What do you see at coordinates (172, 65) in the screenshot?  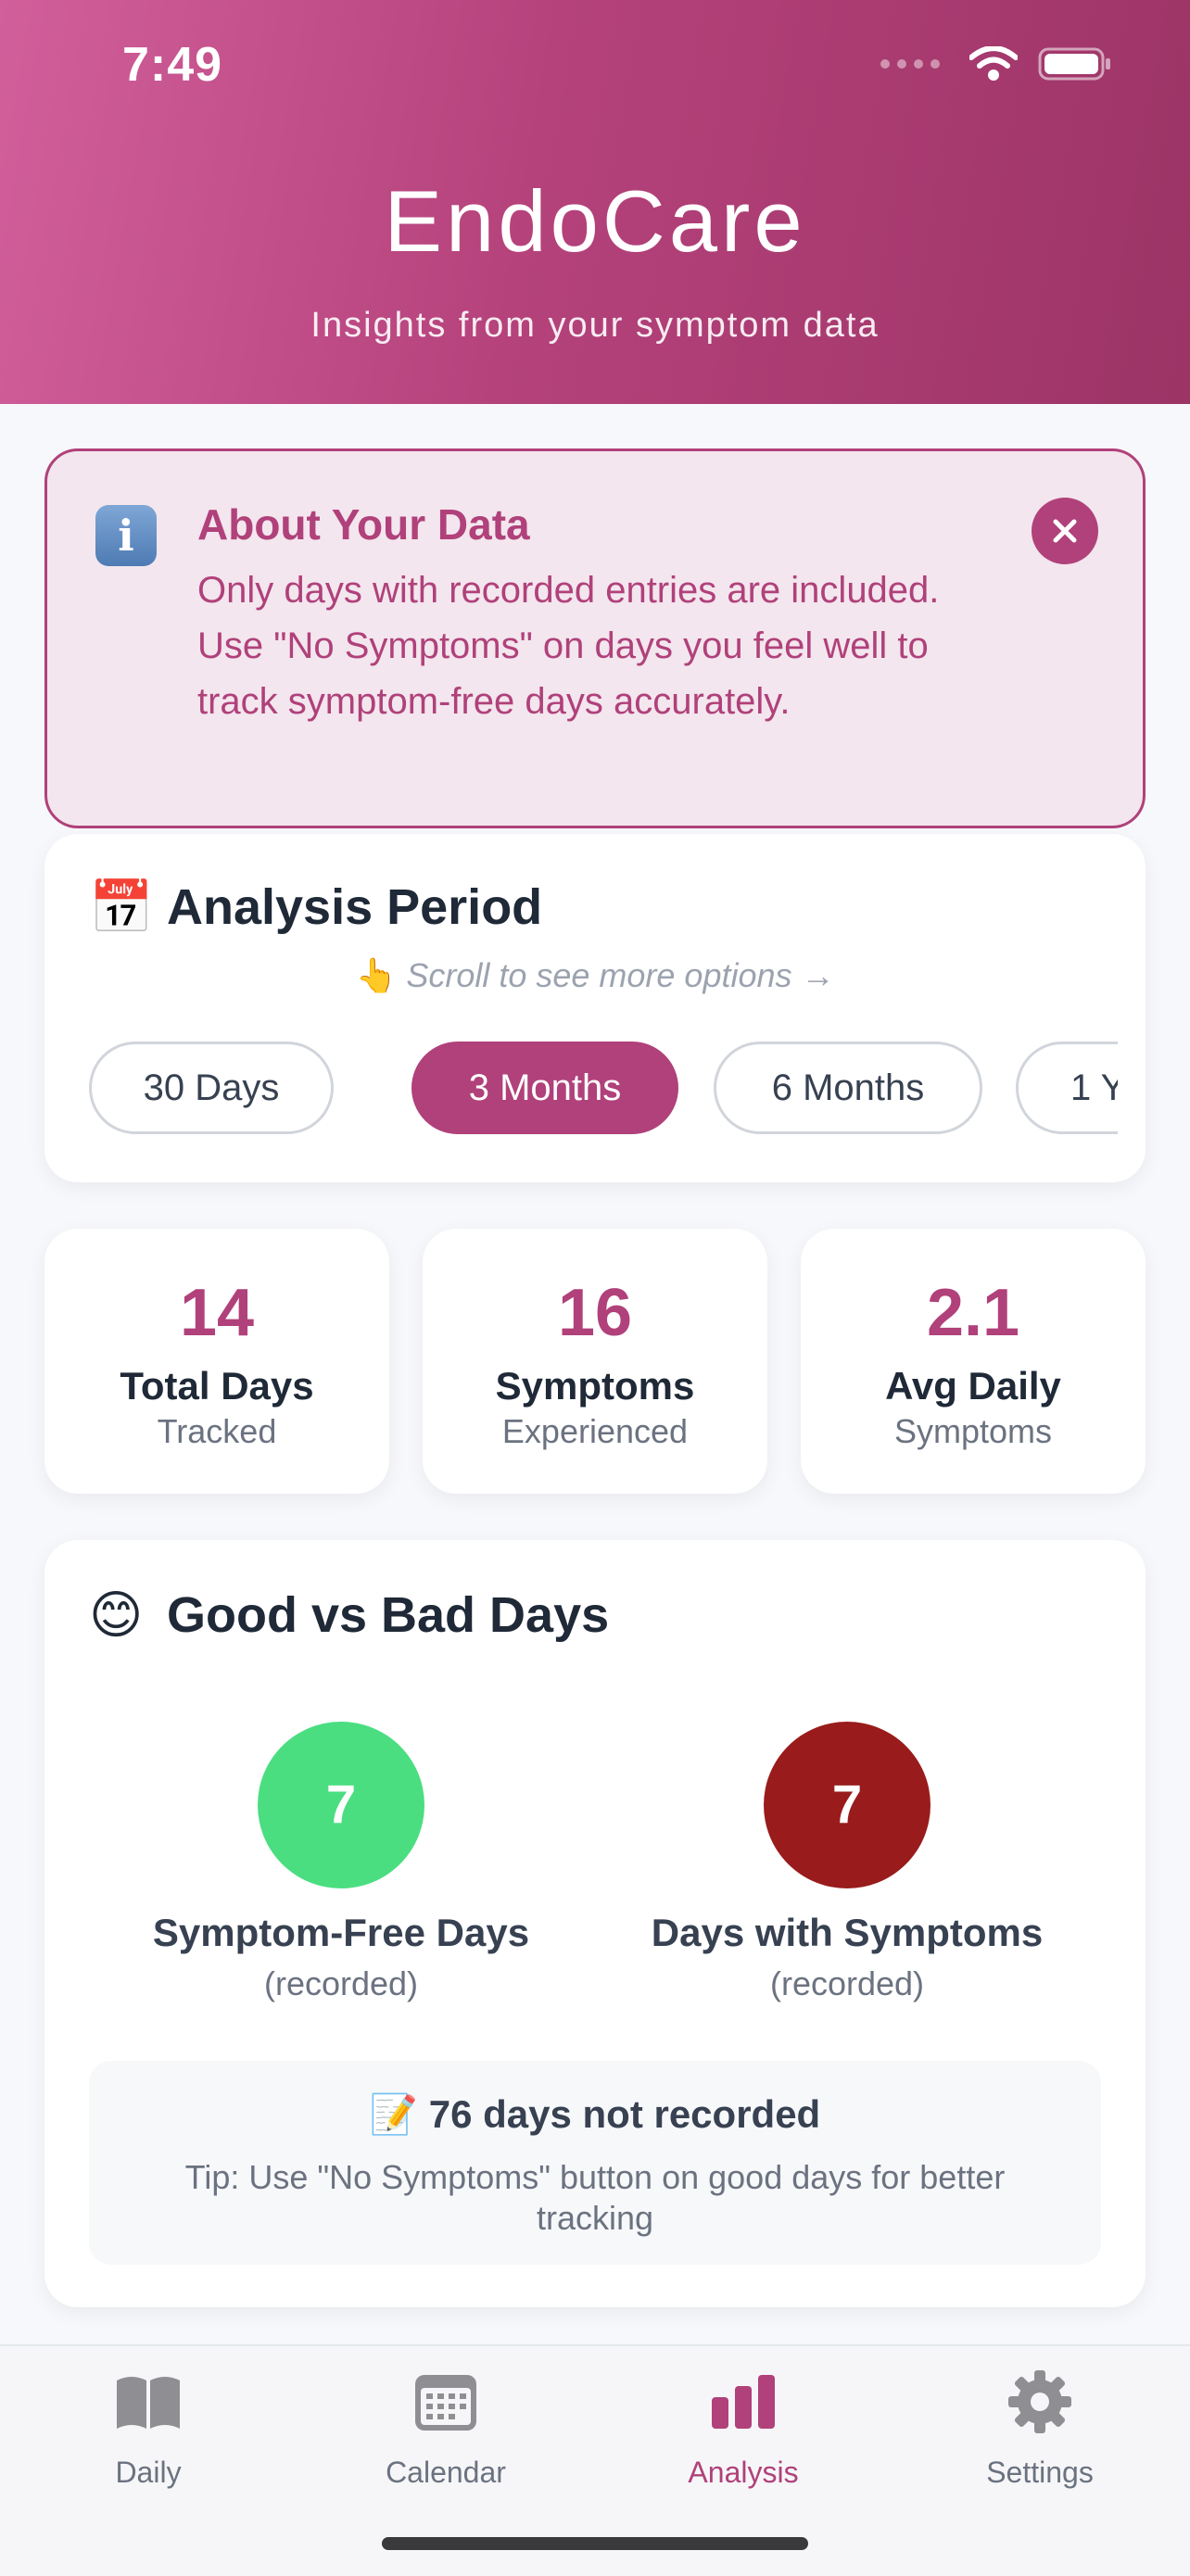 I see `status-time: 7:49` at bounding box center [172, 65].